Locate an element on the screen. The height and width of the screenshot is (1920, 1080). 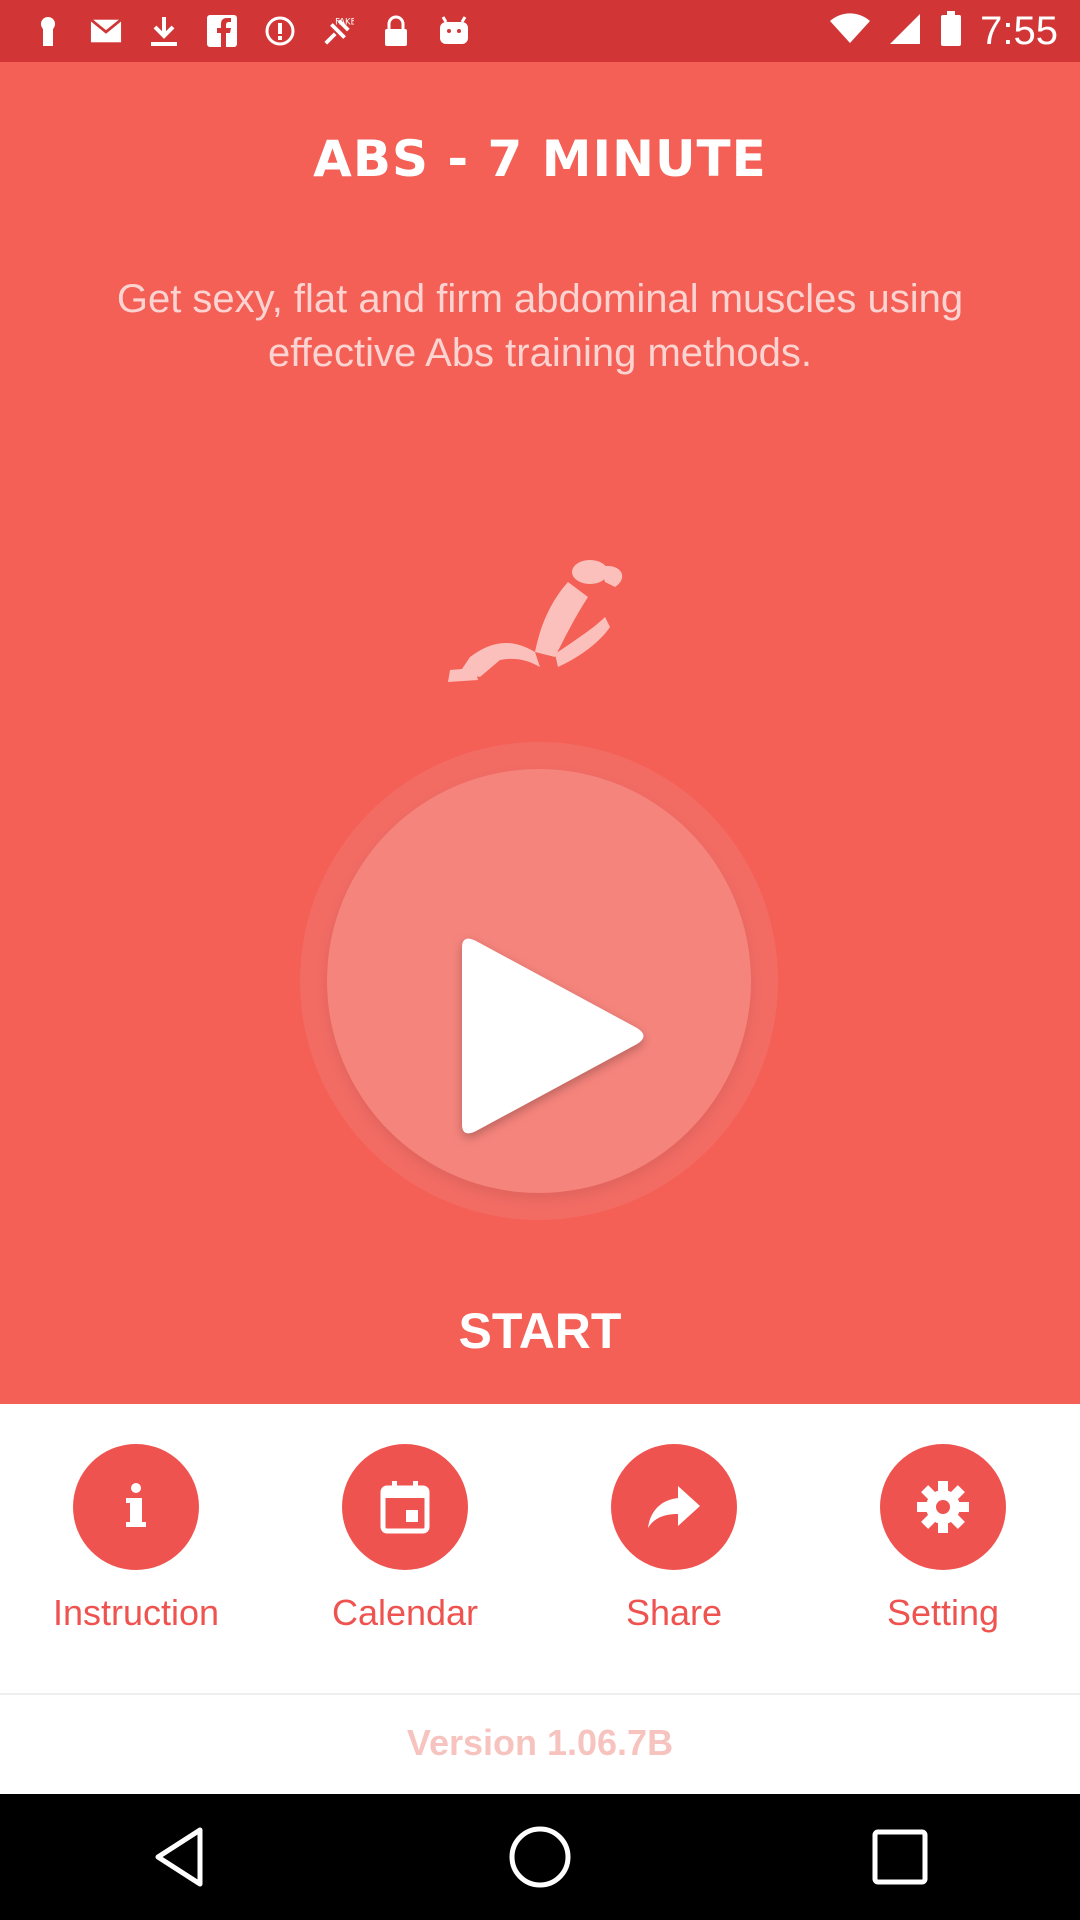
wifi-icon is located at coordinates (850, 31).